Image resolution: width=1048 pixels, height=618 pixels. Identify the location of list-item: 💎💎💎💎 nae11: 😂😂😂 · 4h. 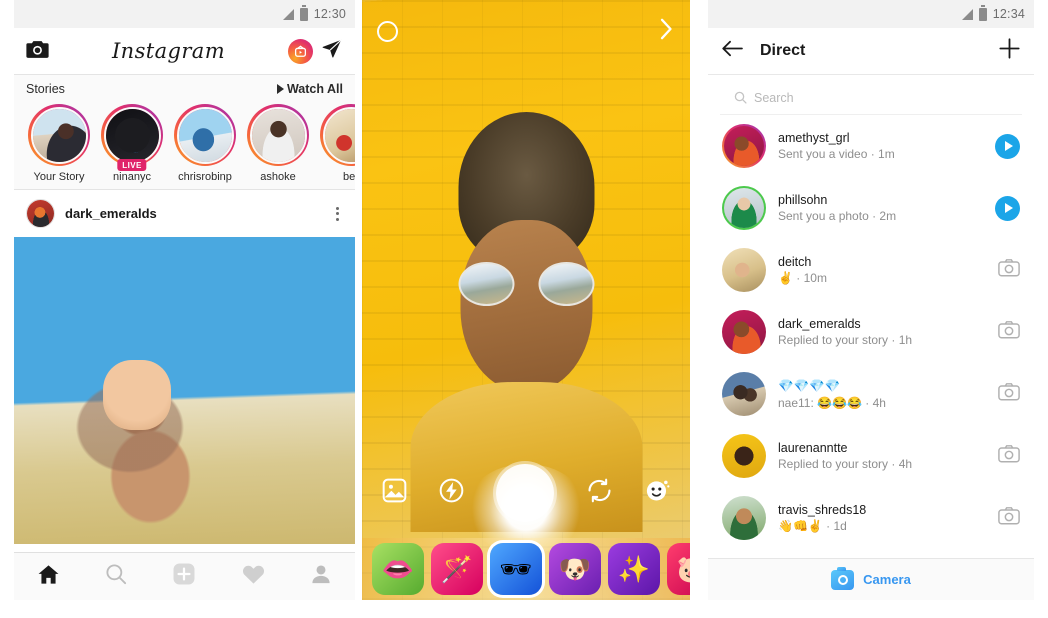
(871, 394).